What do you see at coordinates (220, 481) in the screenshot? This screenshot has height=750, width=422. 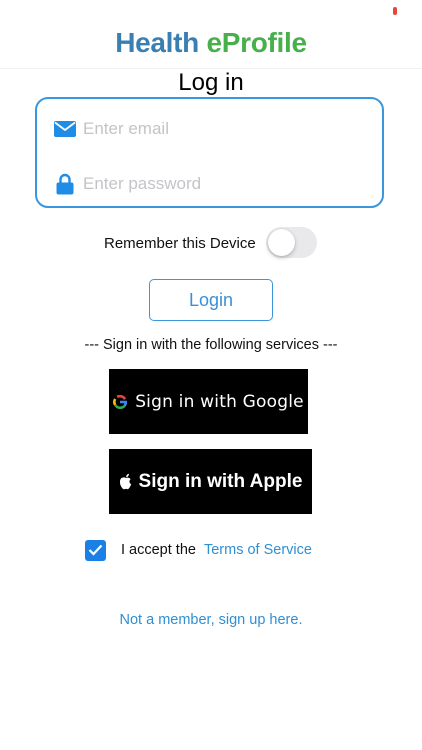 I see `apple-button-label: Sign in with Apple` at bounding box center [220, 481].